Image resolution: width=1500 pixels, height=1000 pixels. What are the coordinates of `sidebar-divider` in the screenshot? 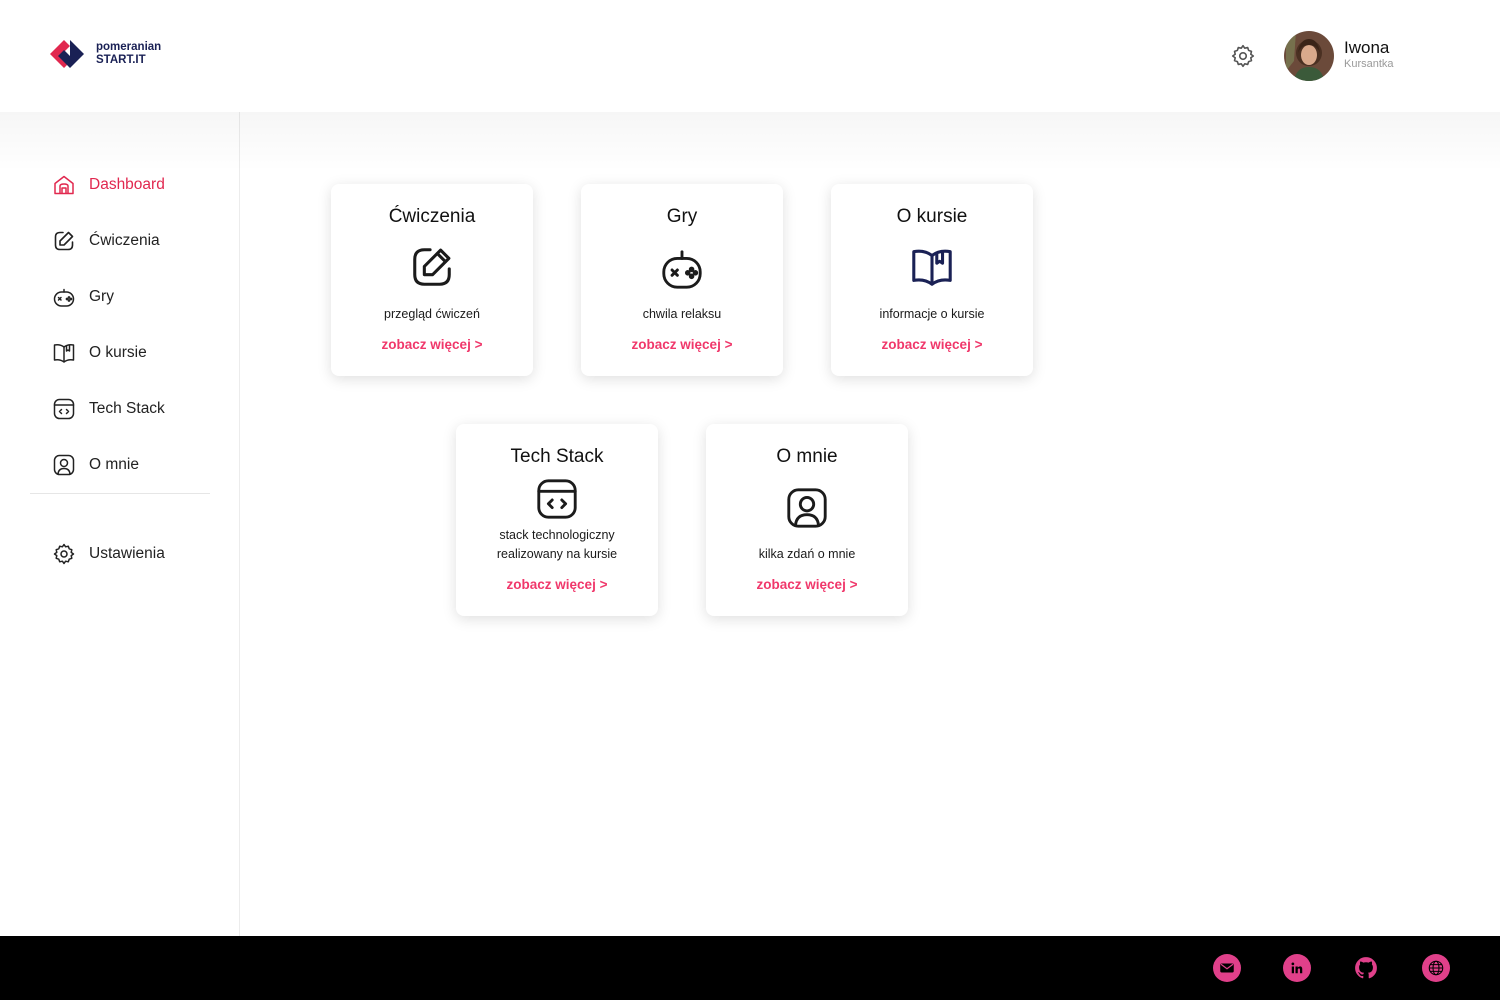 It's located at (120, 493).